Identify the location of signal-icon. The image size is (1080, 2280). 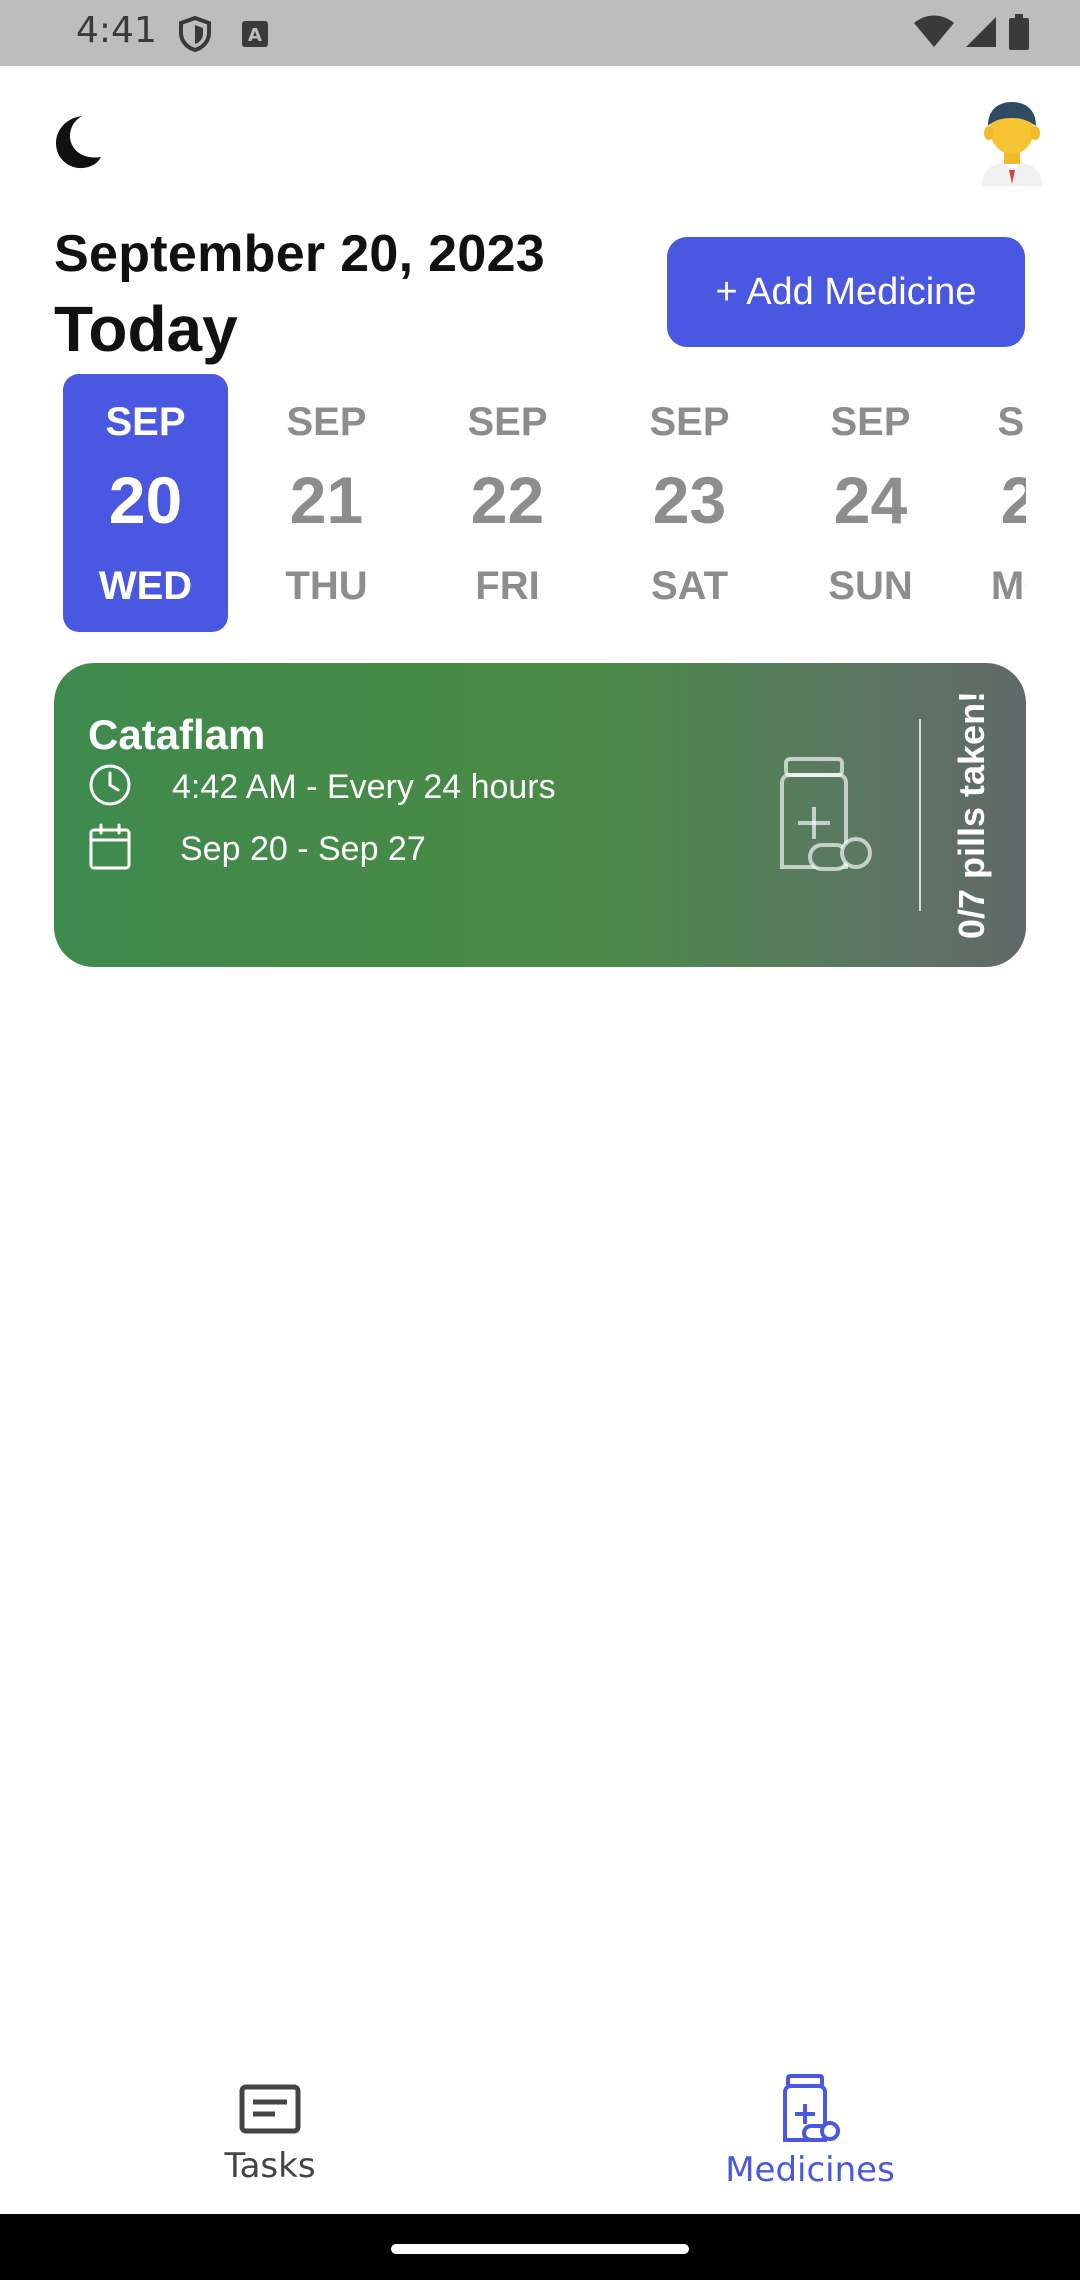
(981, 34).